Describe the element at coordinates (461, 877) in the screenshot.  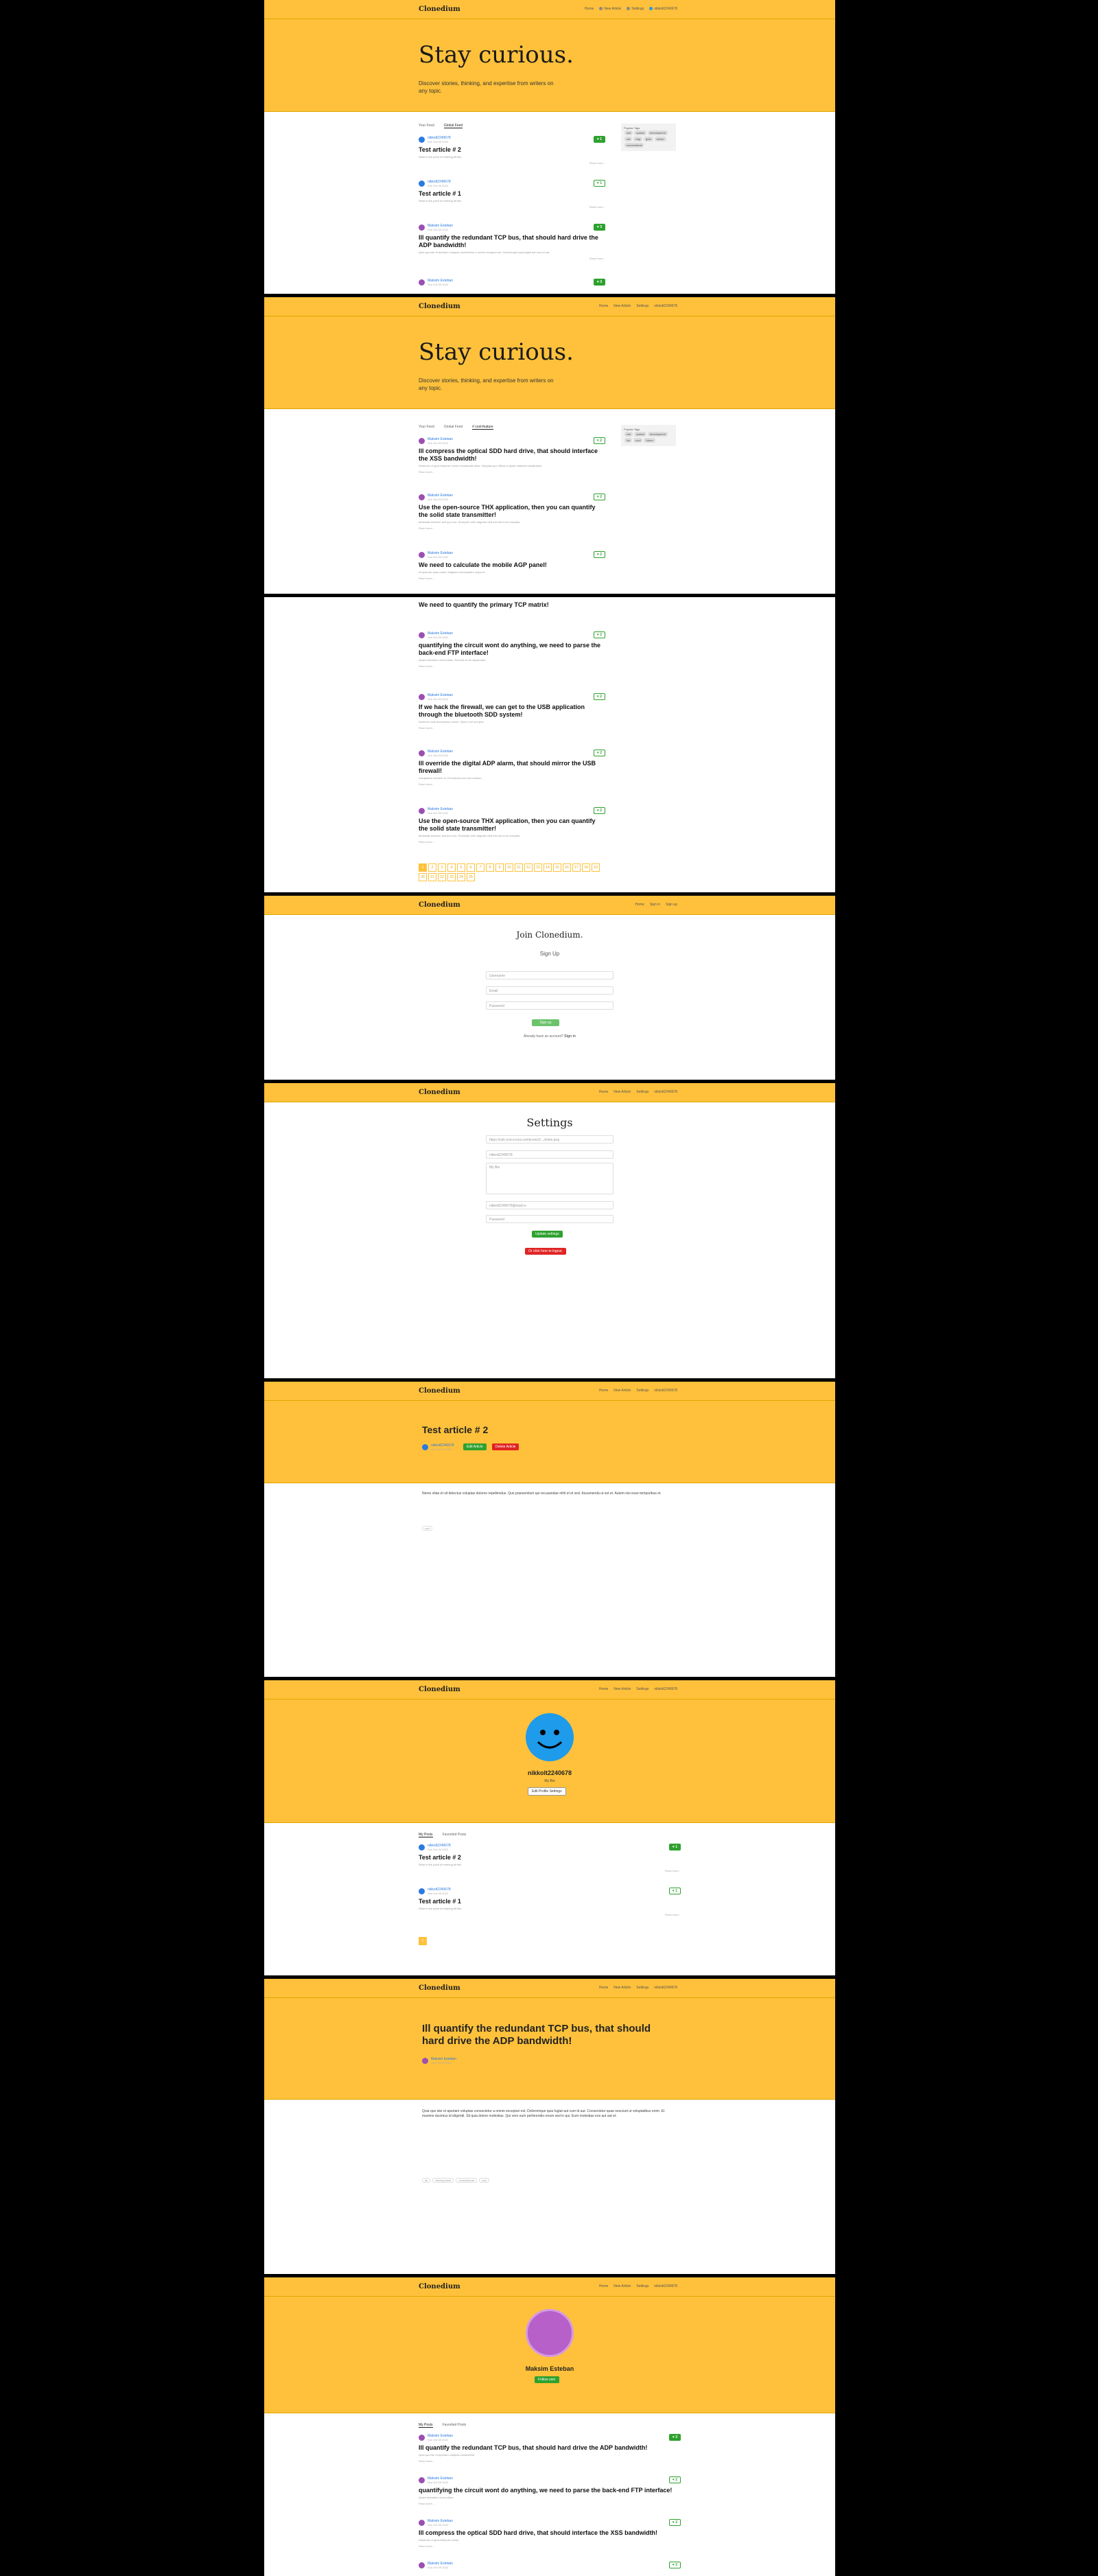
I see `page-link: 24` at that location.